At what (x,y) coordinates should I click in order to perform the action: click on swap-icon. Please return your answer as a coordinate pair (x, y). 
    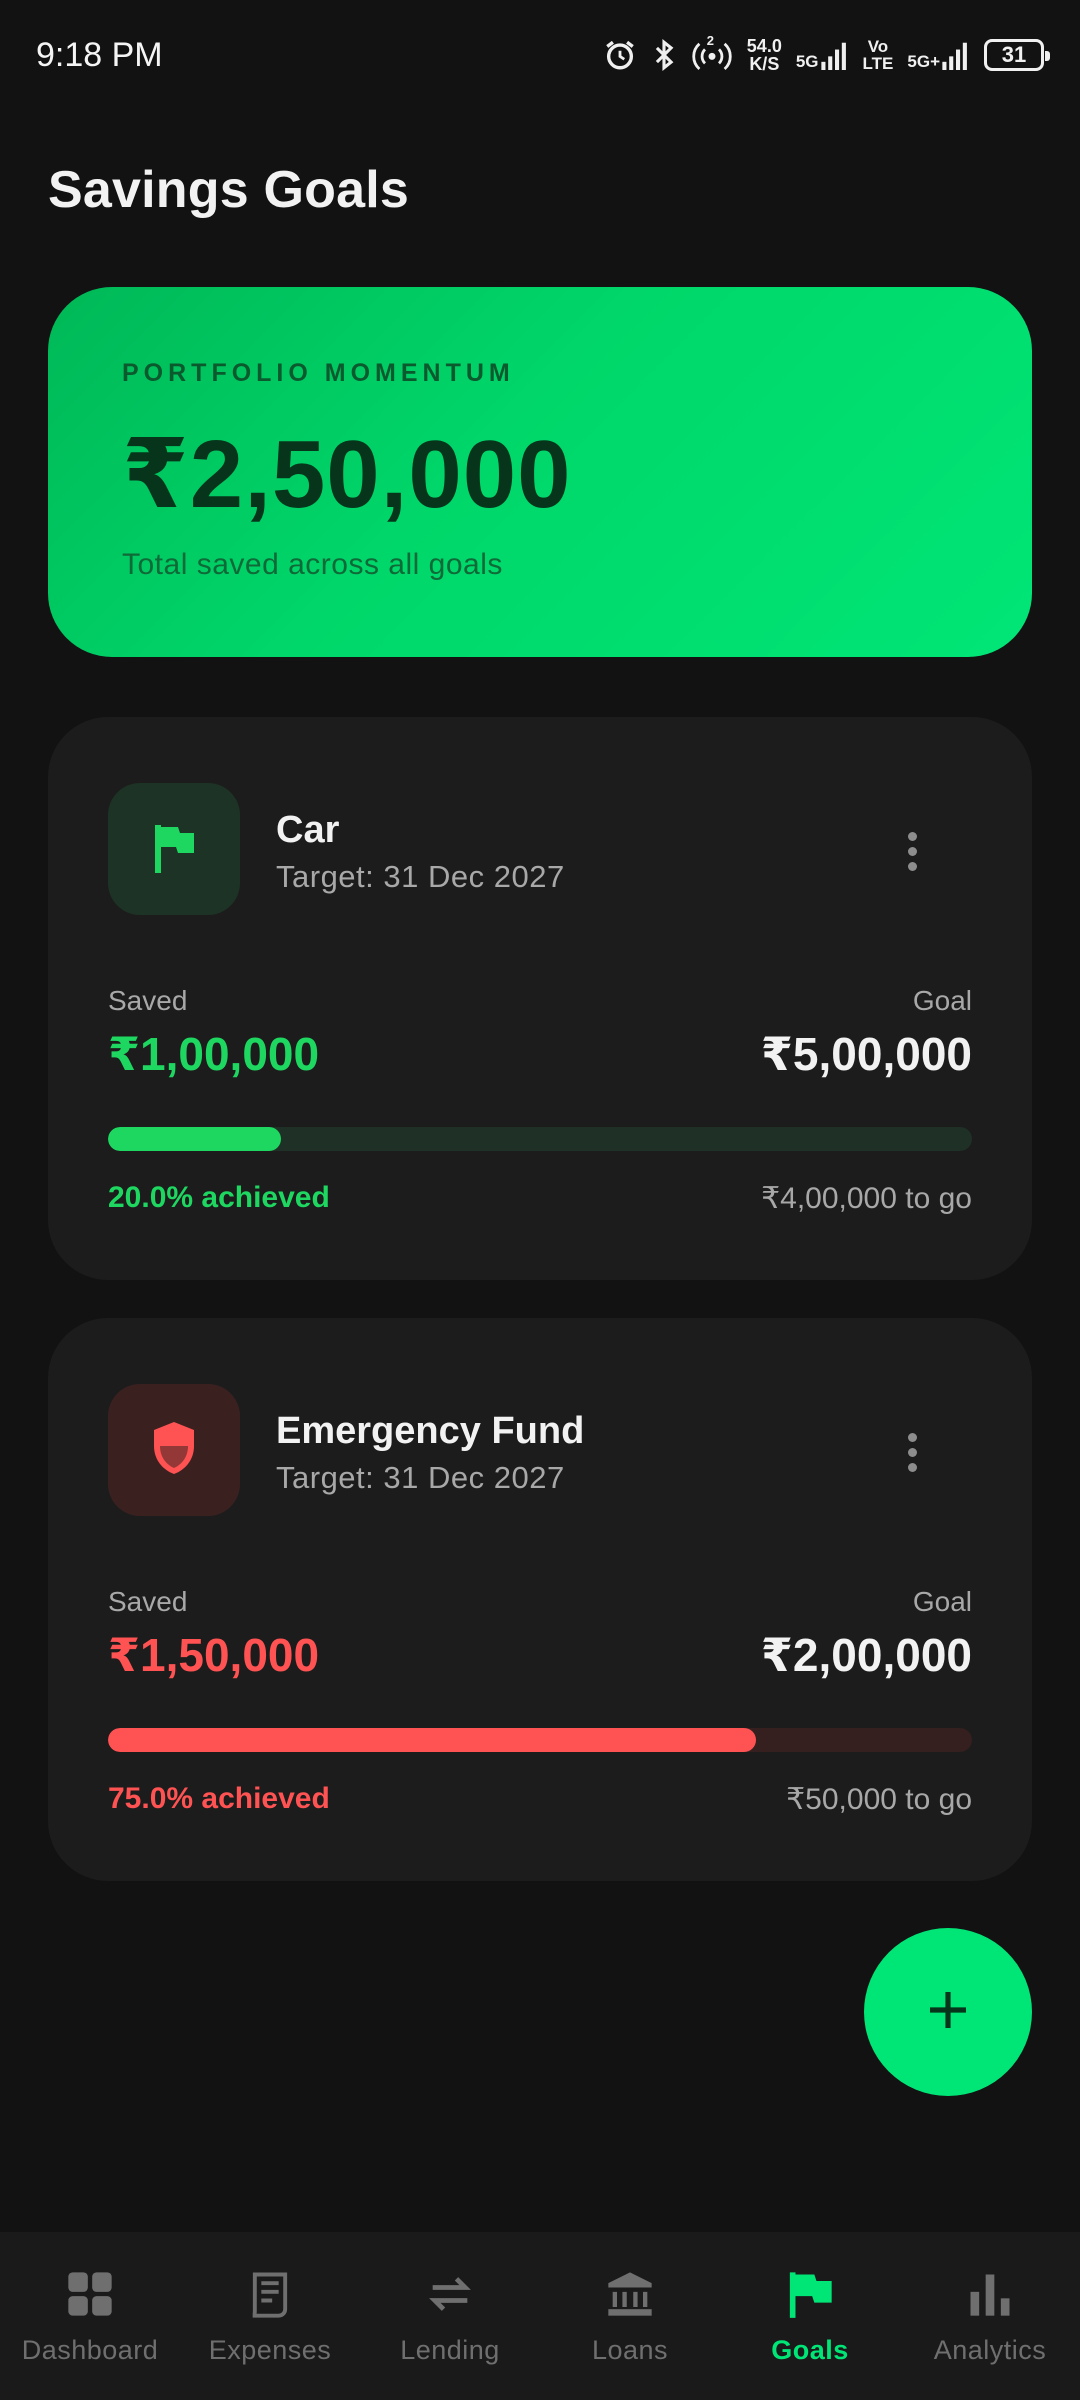
    Looking at the image, I should click on (450, 2296).